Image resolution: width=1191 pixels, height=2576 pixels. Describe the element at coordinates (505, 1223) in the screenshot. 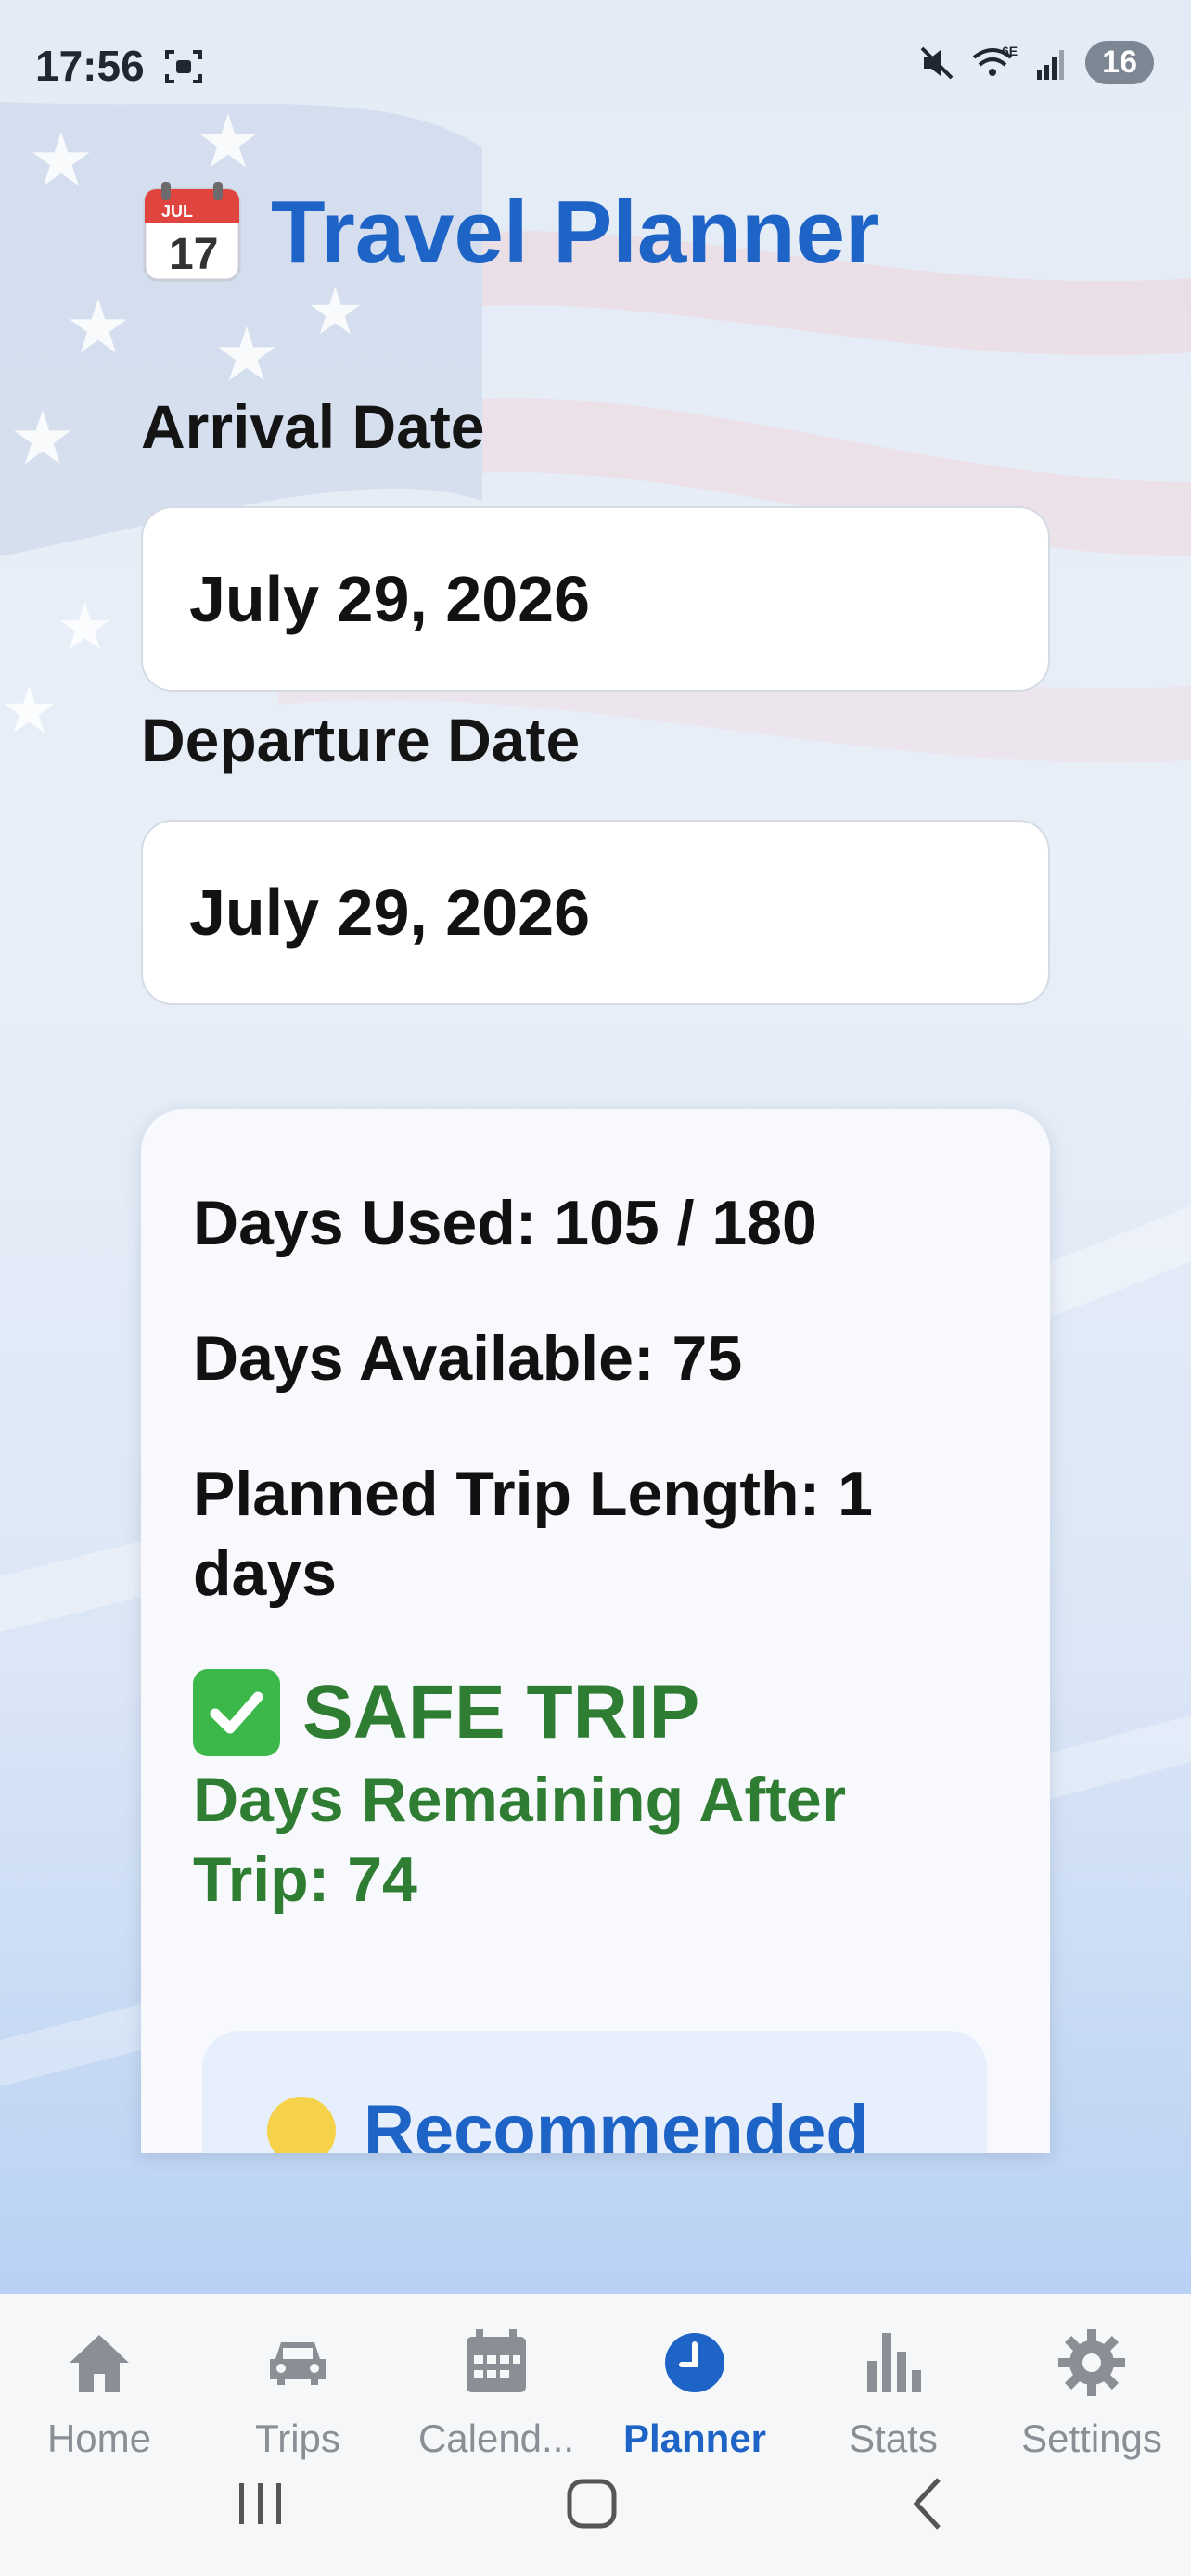

I see `days-used-text: Days Used: 105 / 180` at that location.